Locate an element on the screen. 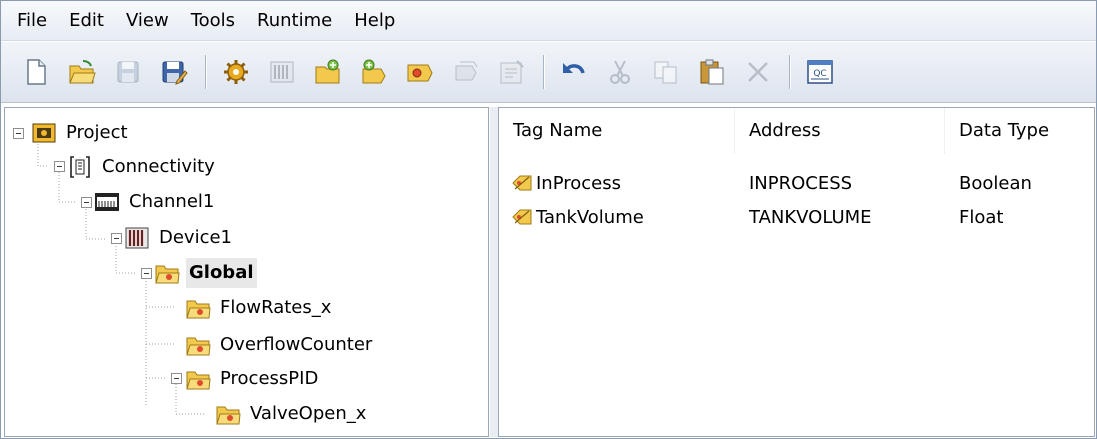 This screenshot has width=1097, height=439. menu-bar: File Edit View Tools Runtime Help is located at coordinates (548, 21).